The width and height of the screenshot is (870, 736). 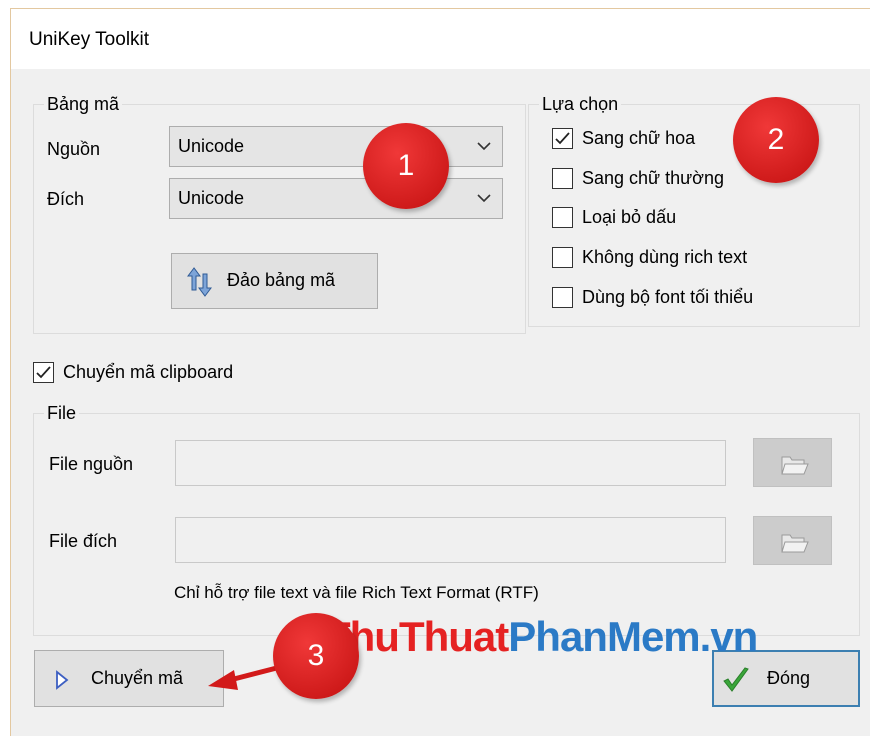 What do you see at coordinates (66, 199) in the screenshot?
I see `dest-encoding-label: Đích` at bounding box center [66, 199].